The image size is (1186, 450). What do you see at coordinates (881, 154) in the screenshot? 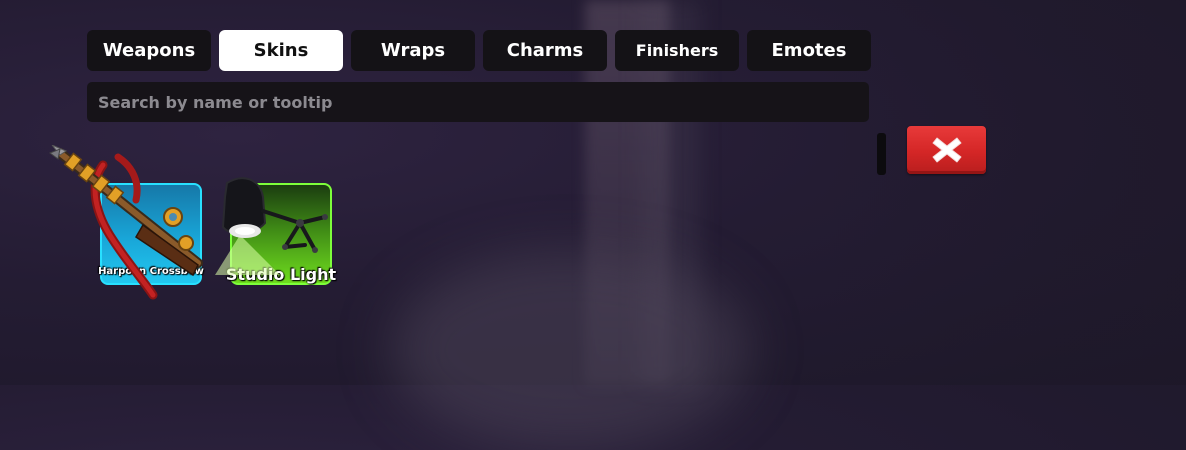
I see `scrollbar` at bounding box center [881, 154].